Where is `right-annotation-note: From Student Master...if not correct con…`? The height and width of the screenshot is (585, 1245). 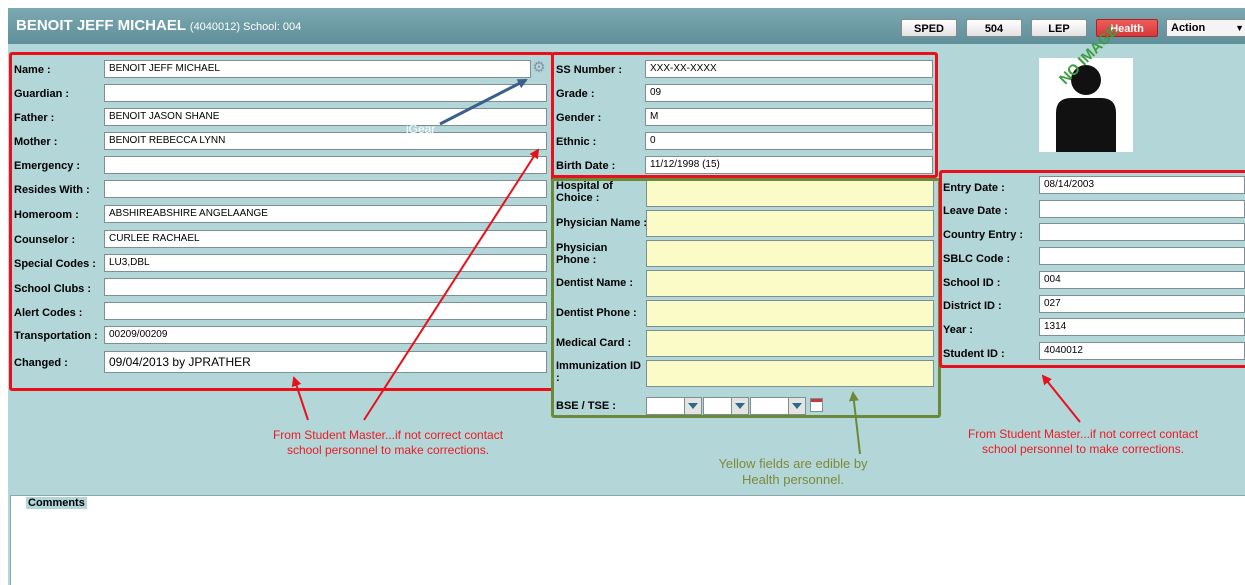
right-annotation-note: From Student Master...if not correct con… is located at coordinates (1083, 442).